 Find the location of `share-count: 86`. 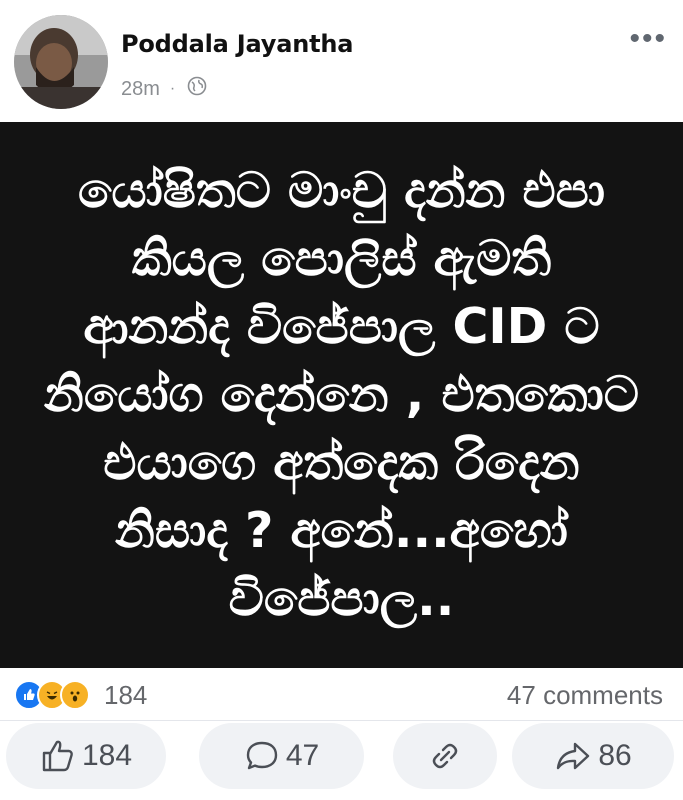

share-count: 86 is located at coordinates (615, 755).